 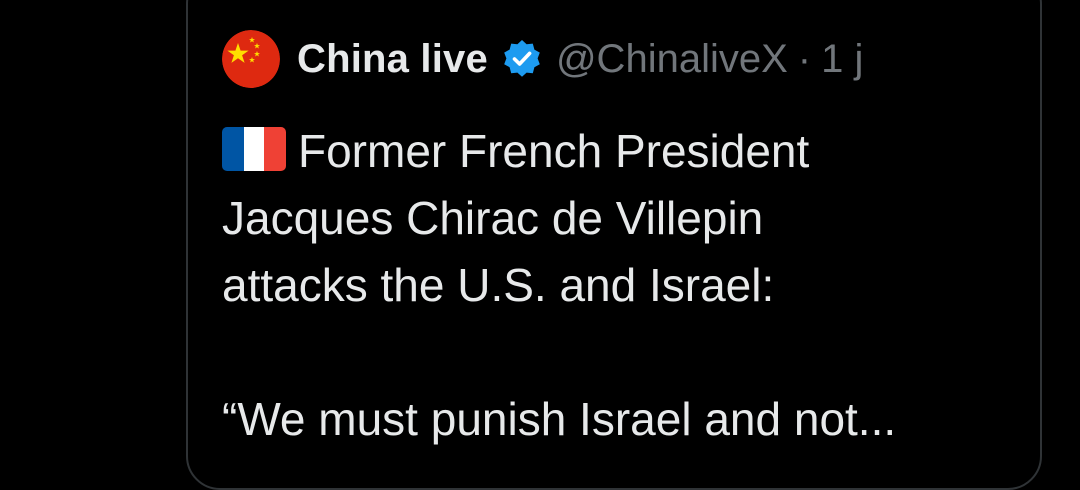 I want to click on post-timestamp: 1 j, so click(x=842, y=59).